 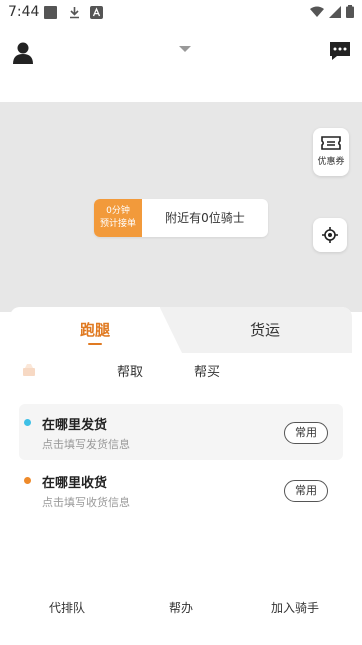 What do you see at coordinates (350, 11) in the screenshot?
I see `battery-icon` at bounding box center [350, 11].